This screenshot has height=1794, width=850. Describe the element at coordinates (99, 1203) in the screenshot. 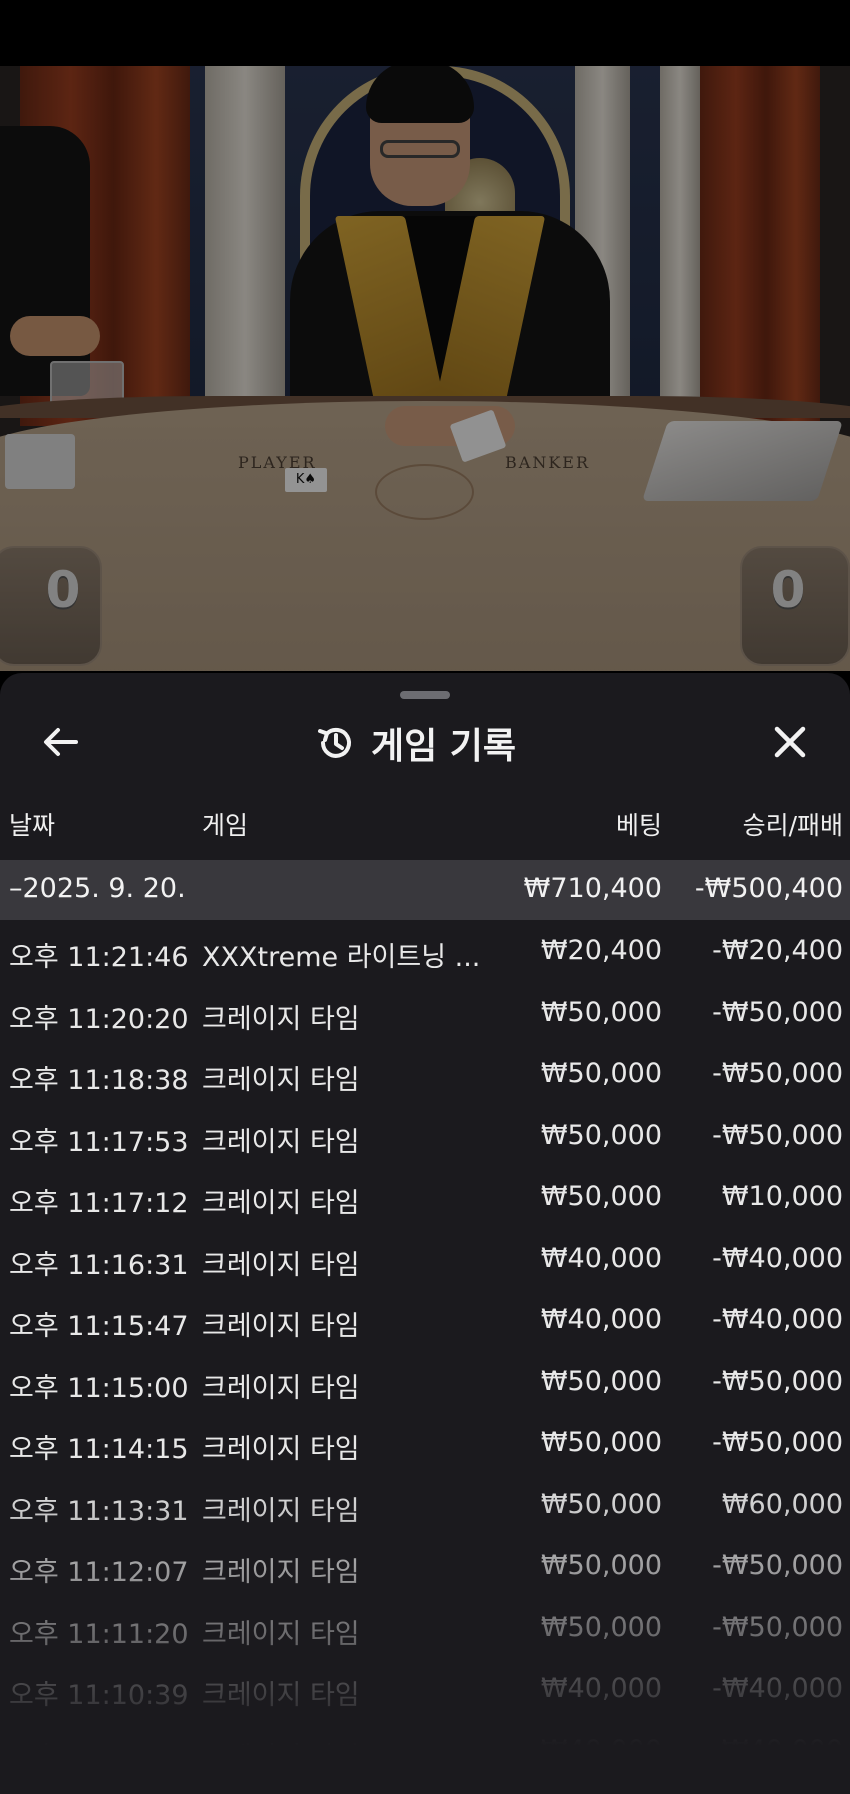

I see `row-time: 오후 11:17:12` at that location.